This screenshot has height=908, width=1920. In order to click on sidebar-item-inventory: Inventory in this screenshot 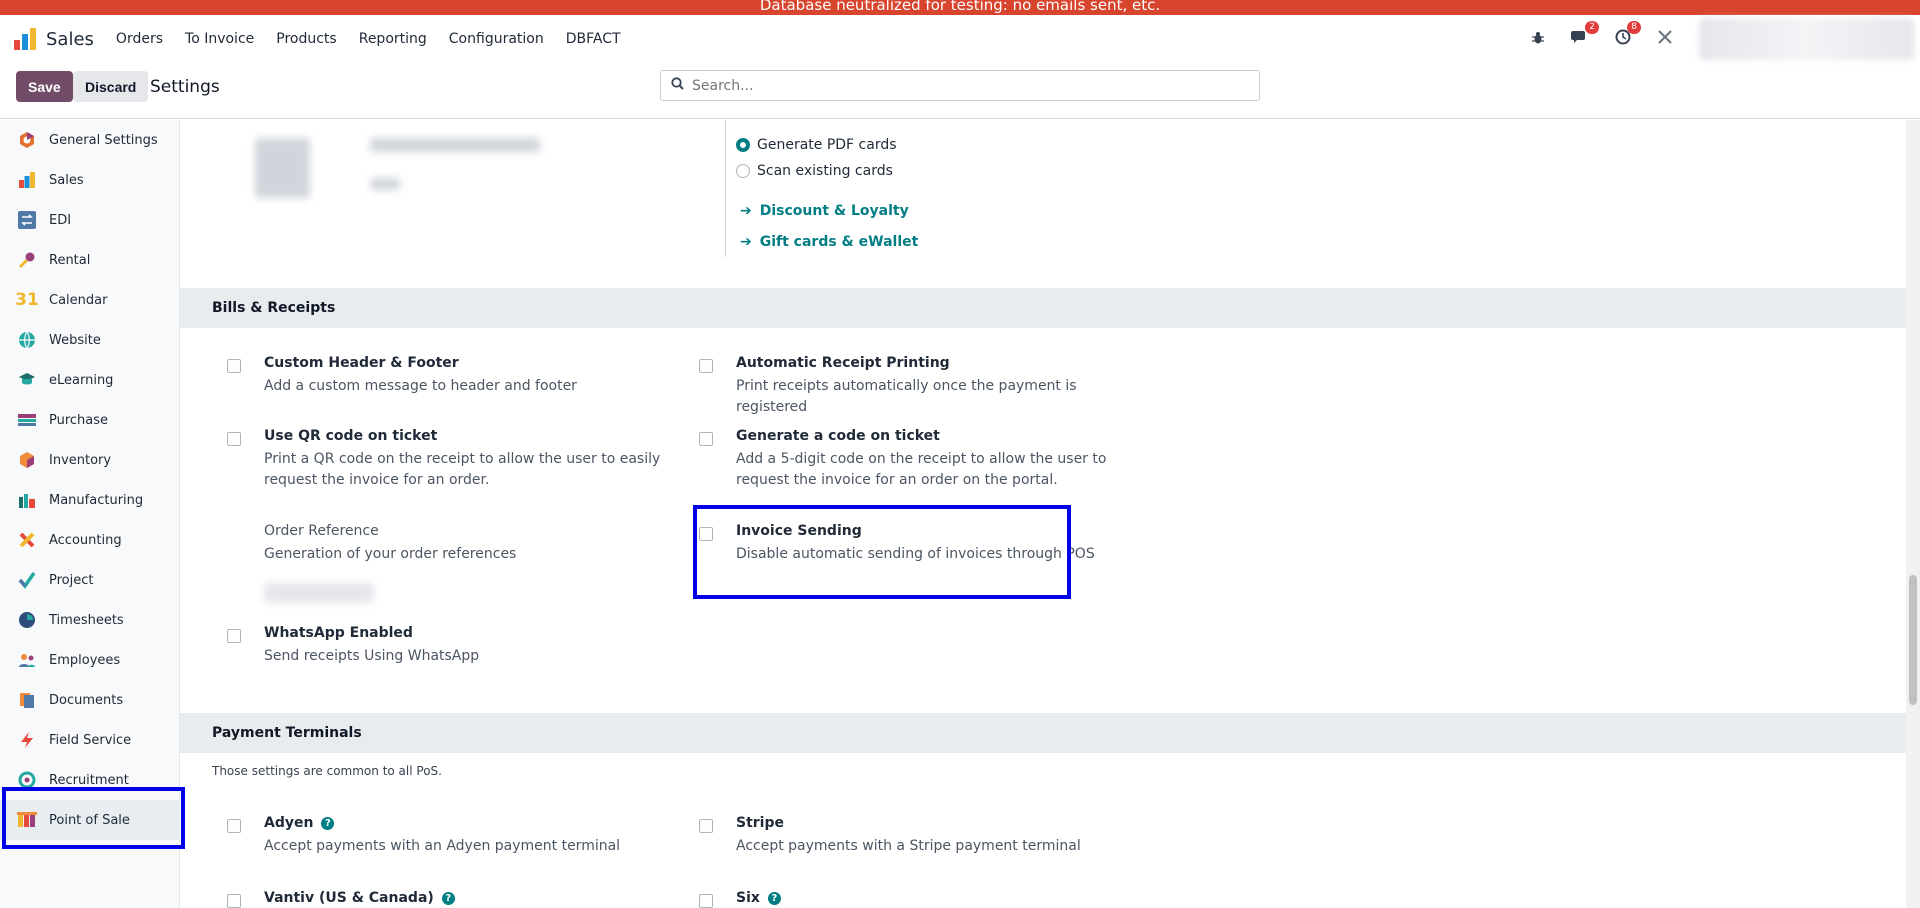, I will do `click(89, 460)`.